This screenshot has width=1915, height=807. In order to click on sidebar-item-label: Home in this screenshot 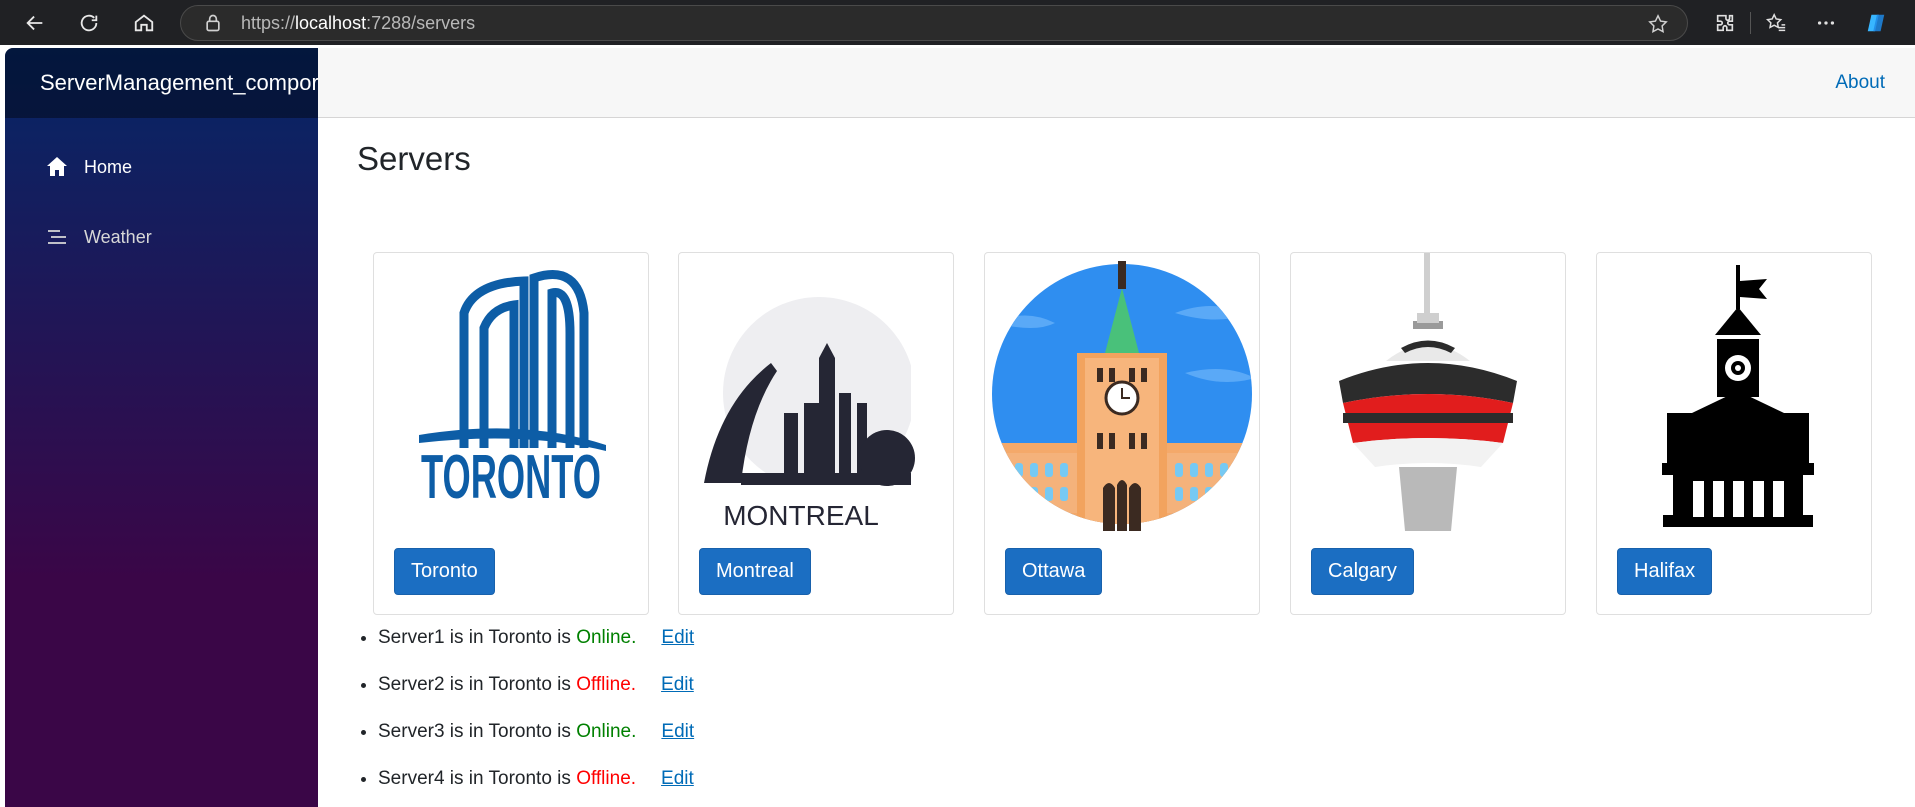, I will do `click(108, 166)`.